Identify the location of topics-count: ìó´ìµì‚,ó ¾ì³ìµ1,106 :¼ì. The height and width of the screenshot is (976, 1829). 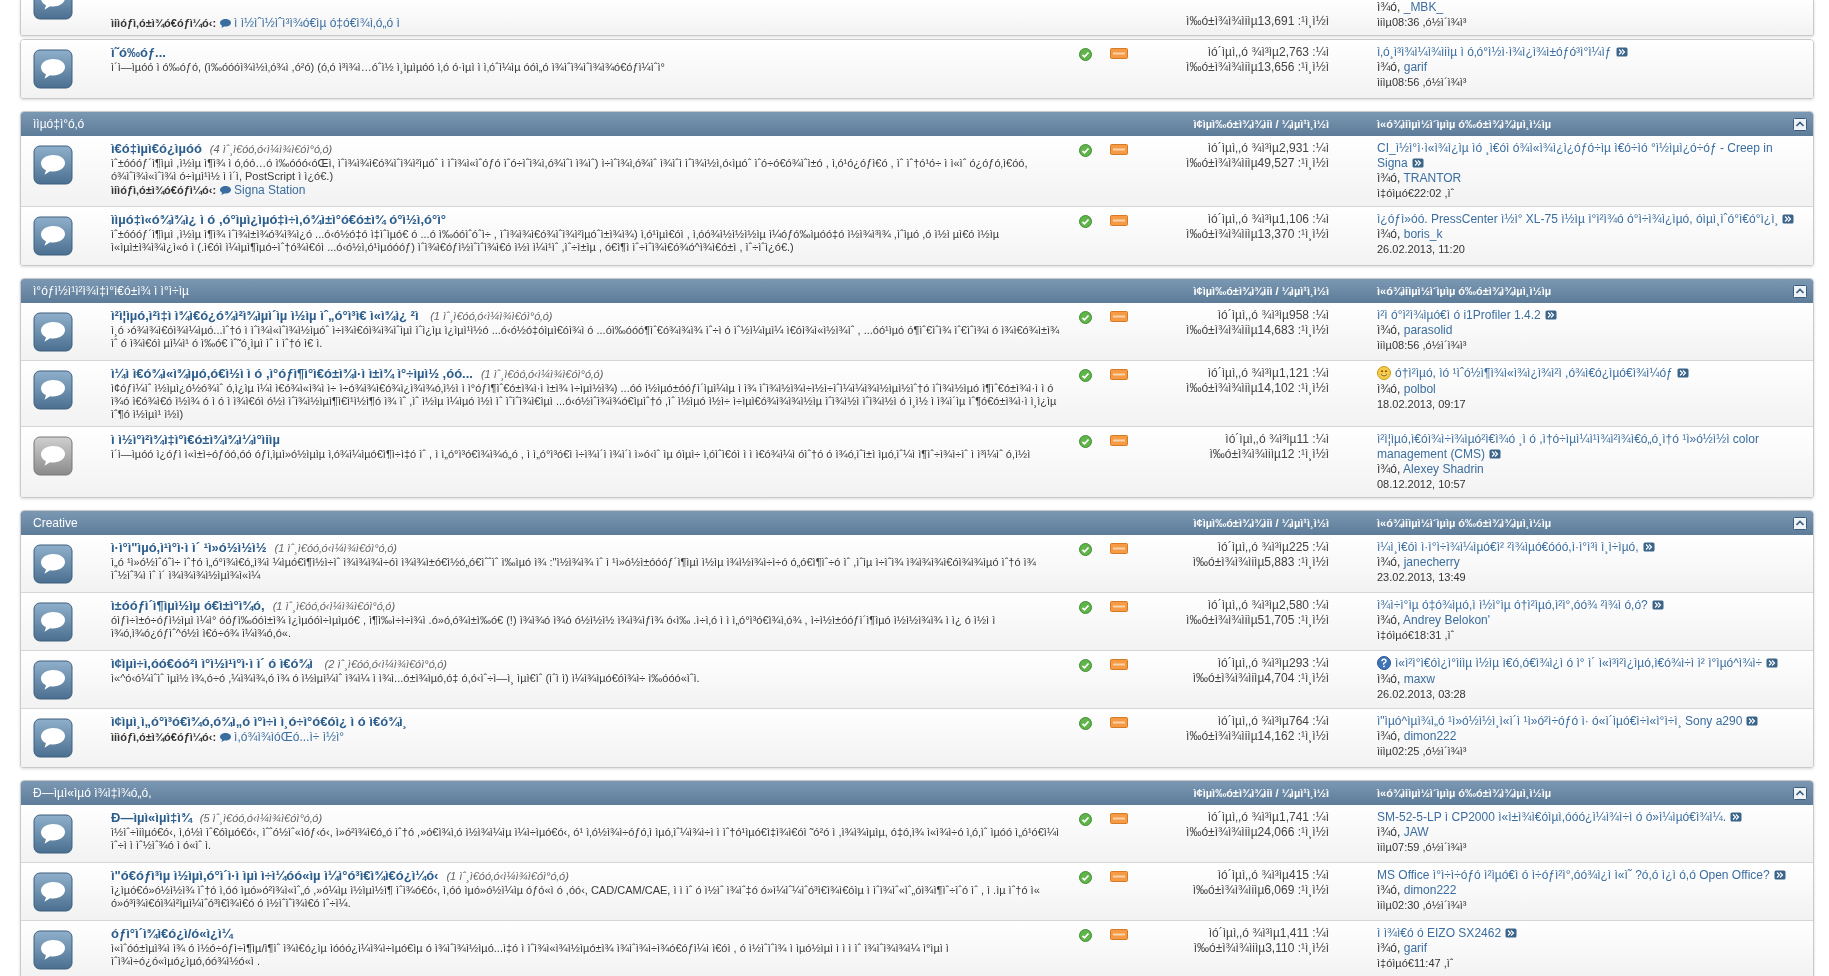
(1268, 219).